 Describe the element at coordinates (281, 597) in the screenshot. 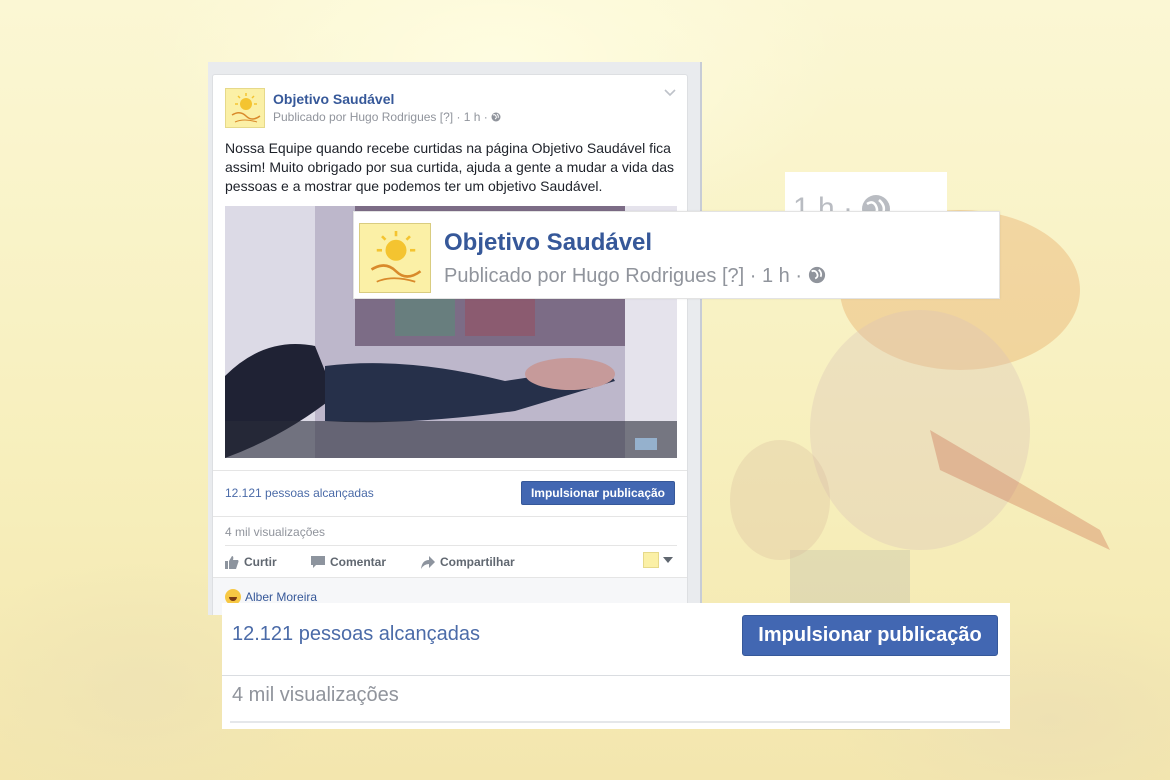

I see `reactor-name: Alber Moreira` at that location.